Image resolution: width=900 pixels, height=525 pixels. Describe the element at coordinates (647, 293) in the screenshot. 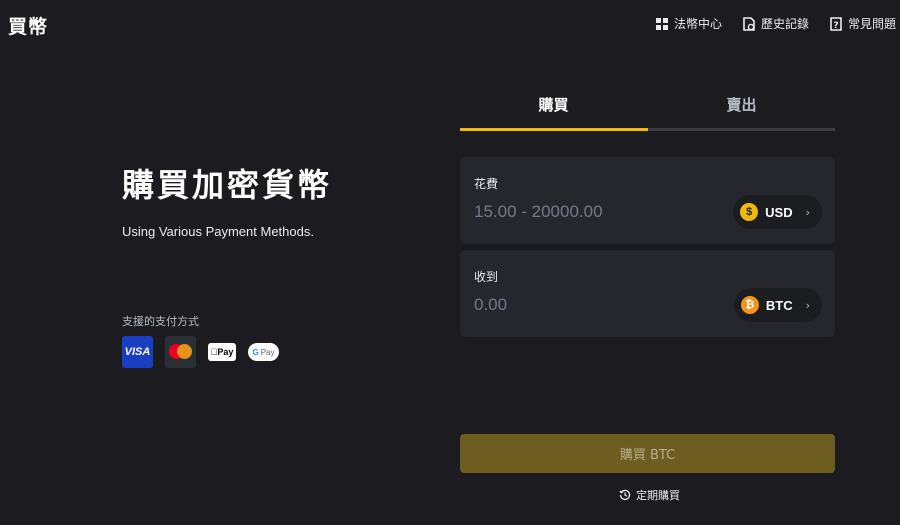

I see `receive-panel: 收到 ₿ BTC ›` at that location.